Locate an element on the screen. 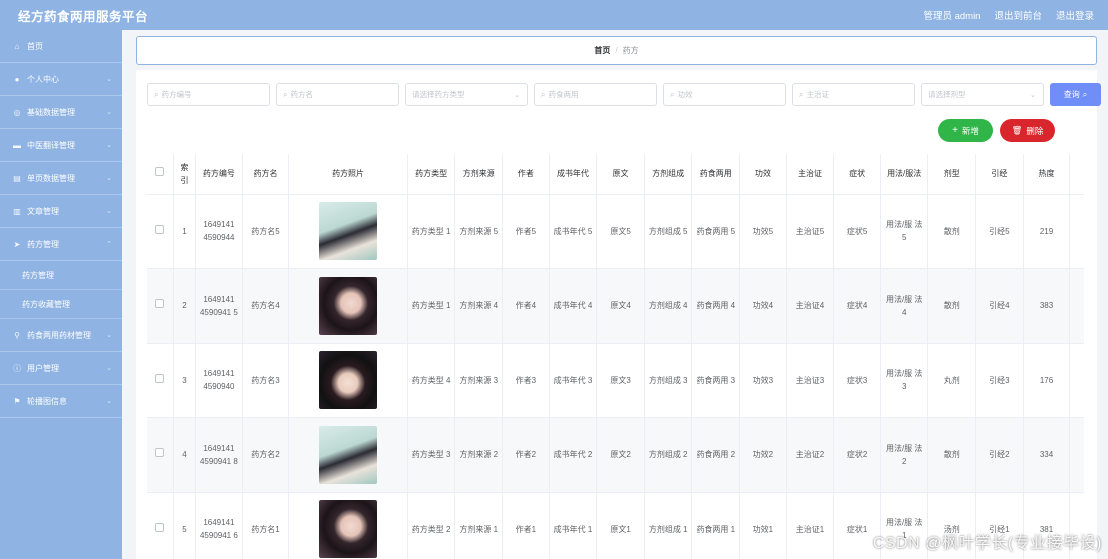 Image resolution: width=1108 pixels, height=559 pixels. form-select: 请选择剂型 ⌄ is located at coordinates (982, 94).